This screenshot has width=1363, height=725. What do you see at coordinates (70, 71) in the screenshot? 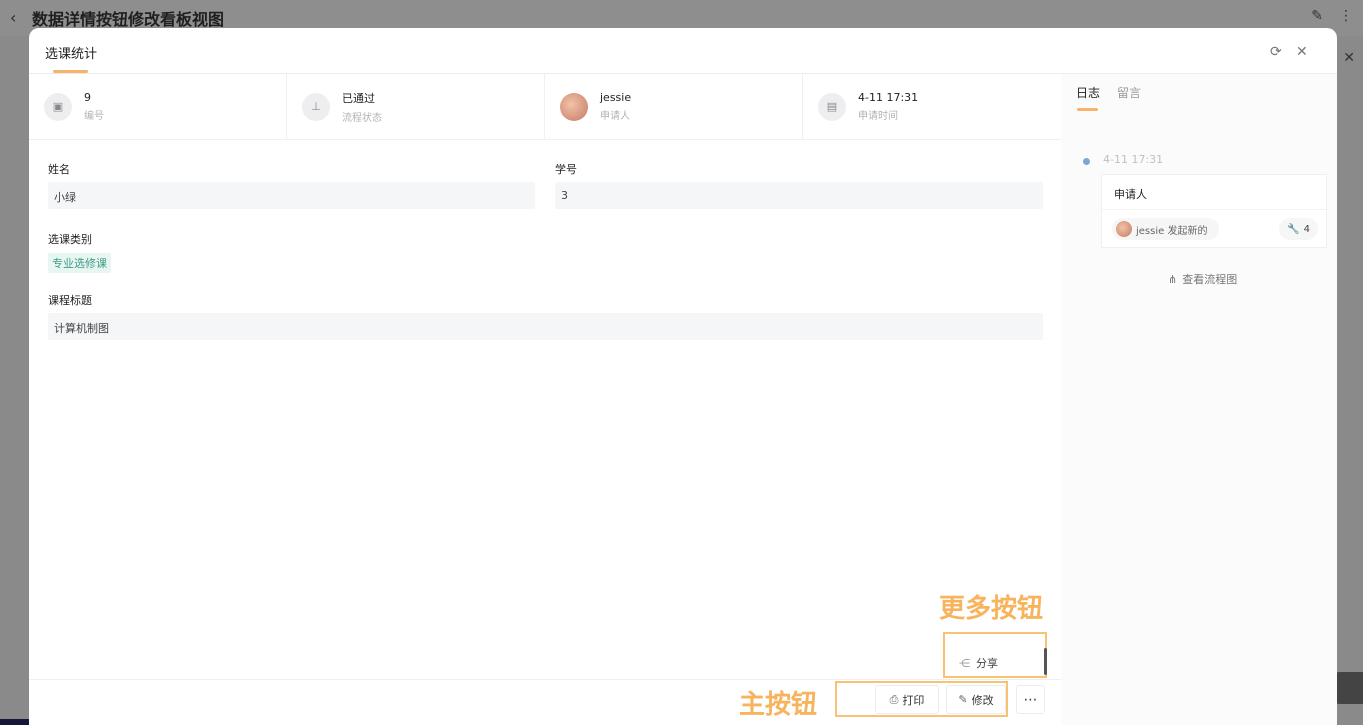
I see `title-underline` at bounding box center [70, 71].